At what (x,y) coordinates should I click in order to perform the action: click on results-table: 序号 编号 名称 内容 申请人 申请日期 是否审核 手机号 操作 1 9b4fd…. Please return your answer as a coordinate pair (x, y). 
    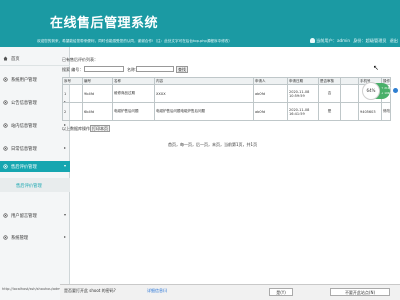
    Looking at the image, I should click on (226, 99).